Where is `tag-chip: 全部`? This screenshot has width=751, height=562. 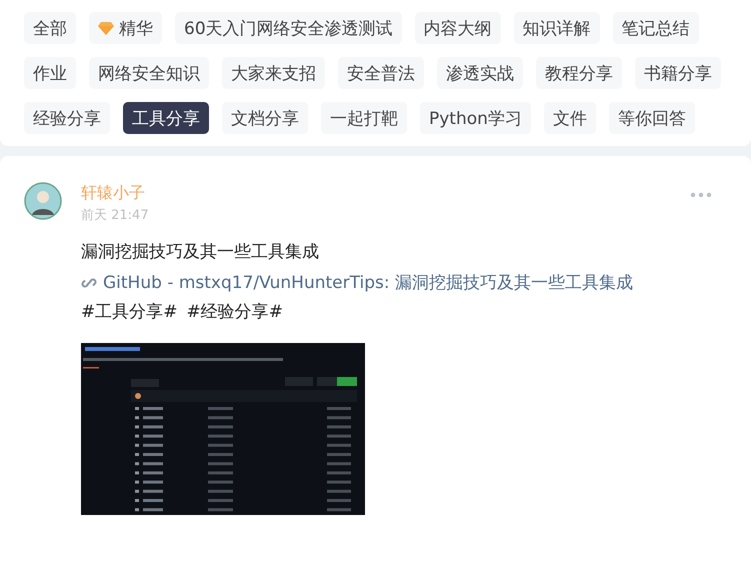
tag-chip: 全部 is located at coordinates (50, 28).